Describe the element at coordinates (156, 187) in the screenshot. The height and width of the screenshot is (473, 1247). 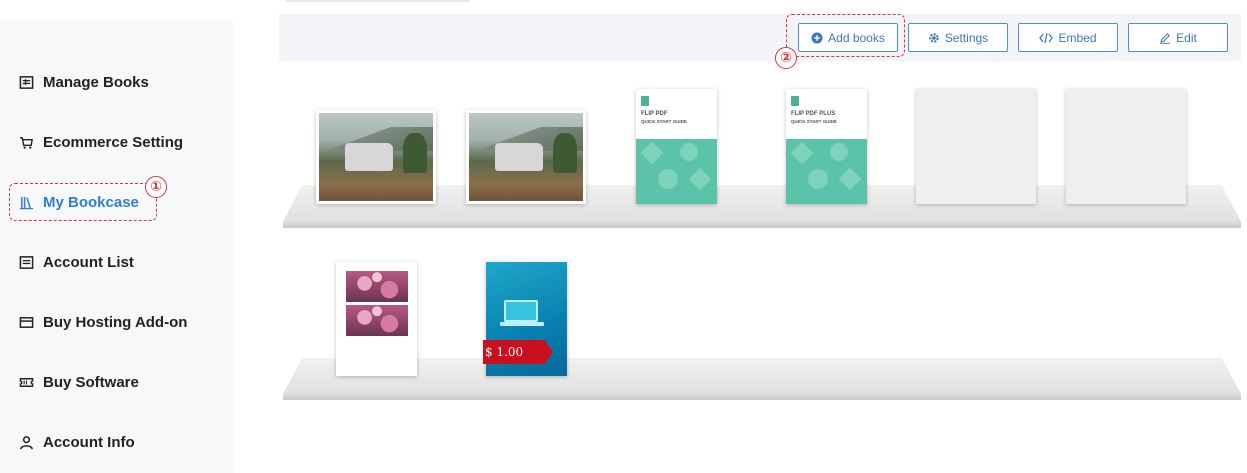
I see `callout-number-1: ①` at that location.